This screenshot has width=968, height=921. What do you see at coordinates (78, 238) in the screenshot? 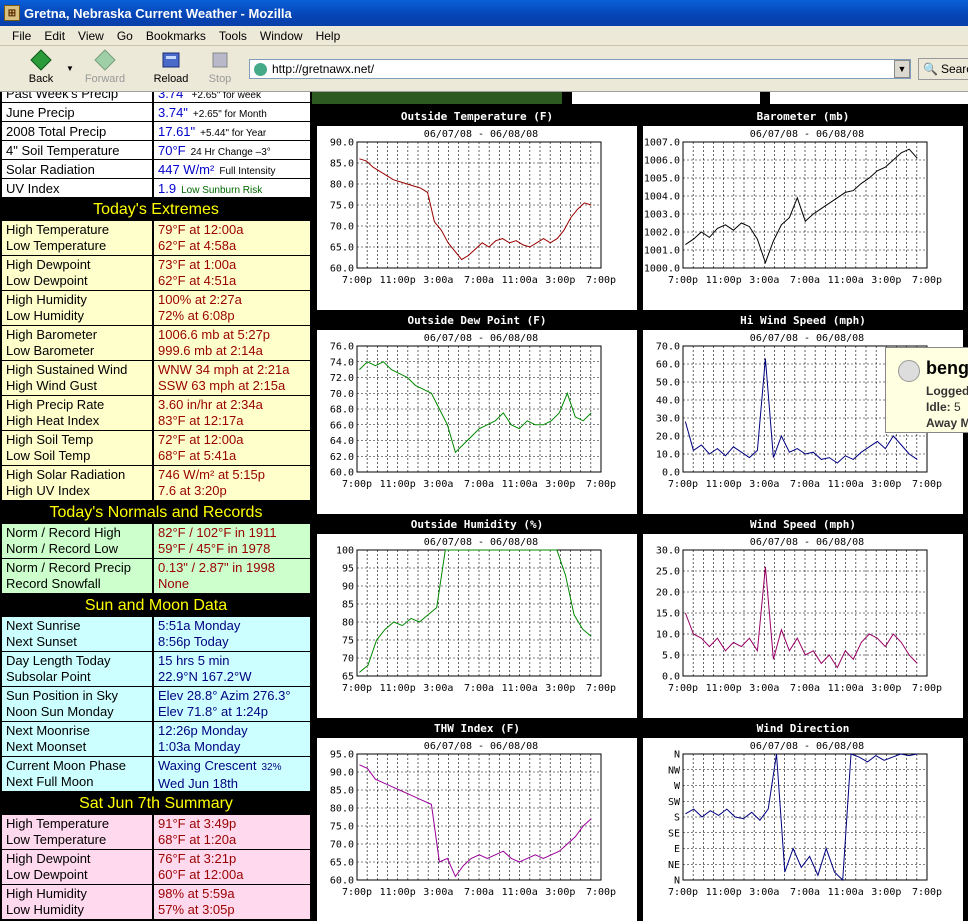
I see `stat-labels: High Temperature Low Temperature` at bounding box center [78, 238].